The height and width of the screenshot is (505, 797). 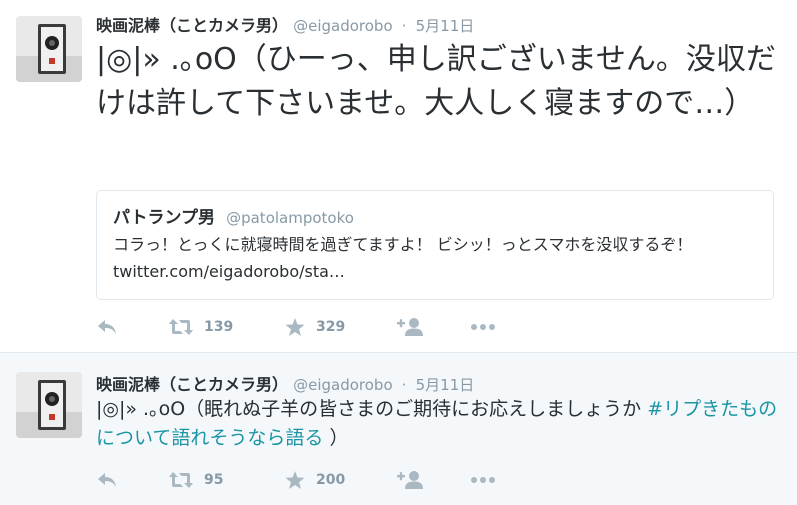 I want to click on like-button: 329, so click(x=314, y=327).